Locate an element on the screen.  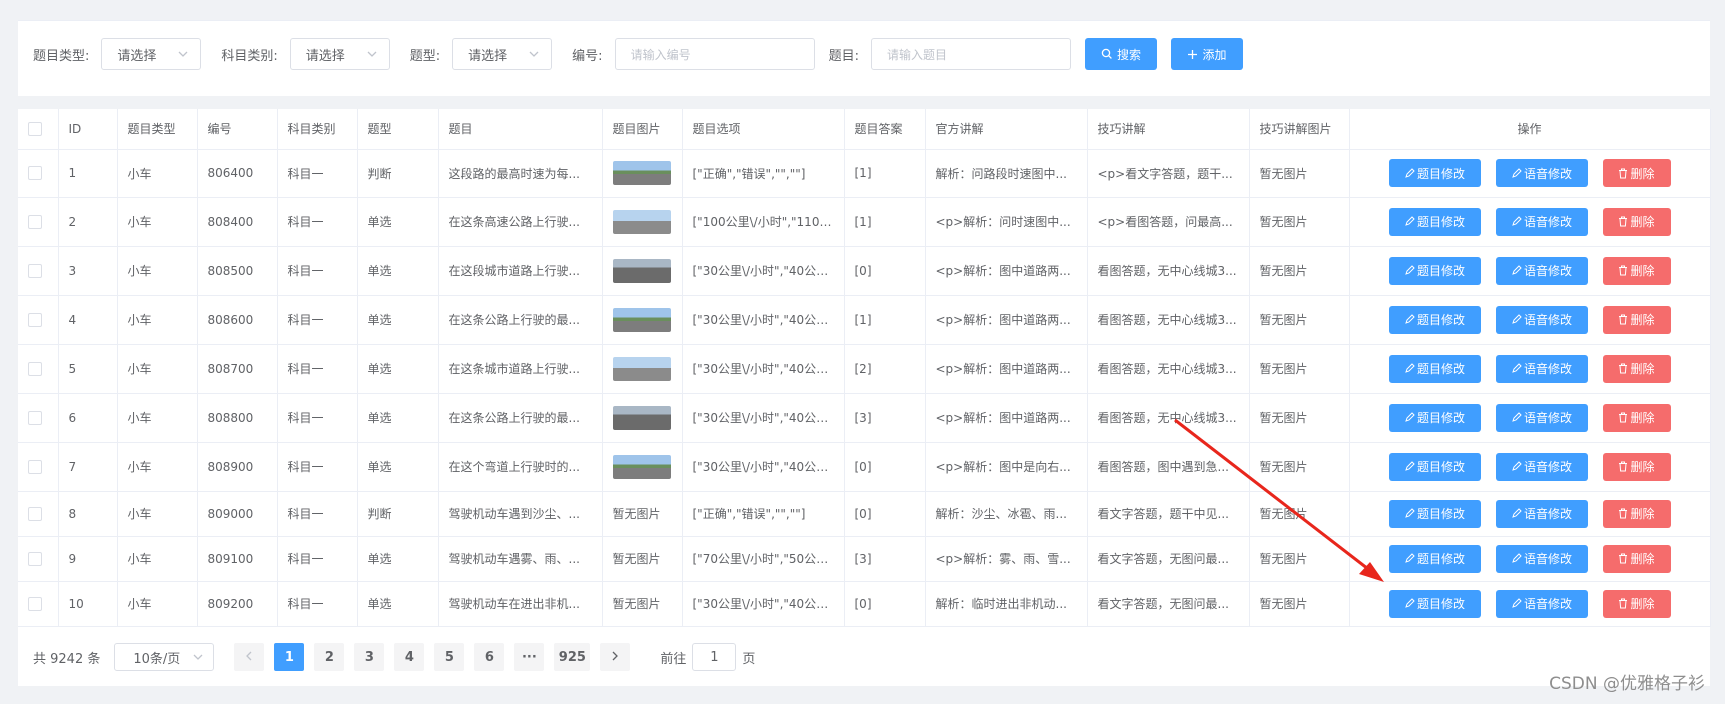
question-type-select: 请选择 is located at coordinates (151, 54).